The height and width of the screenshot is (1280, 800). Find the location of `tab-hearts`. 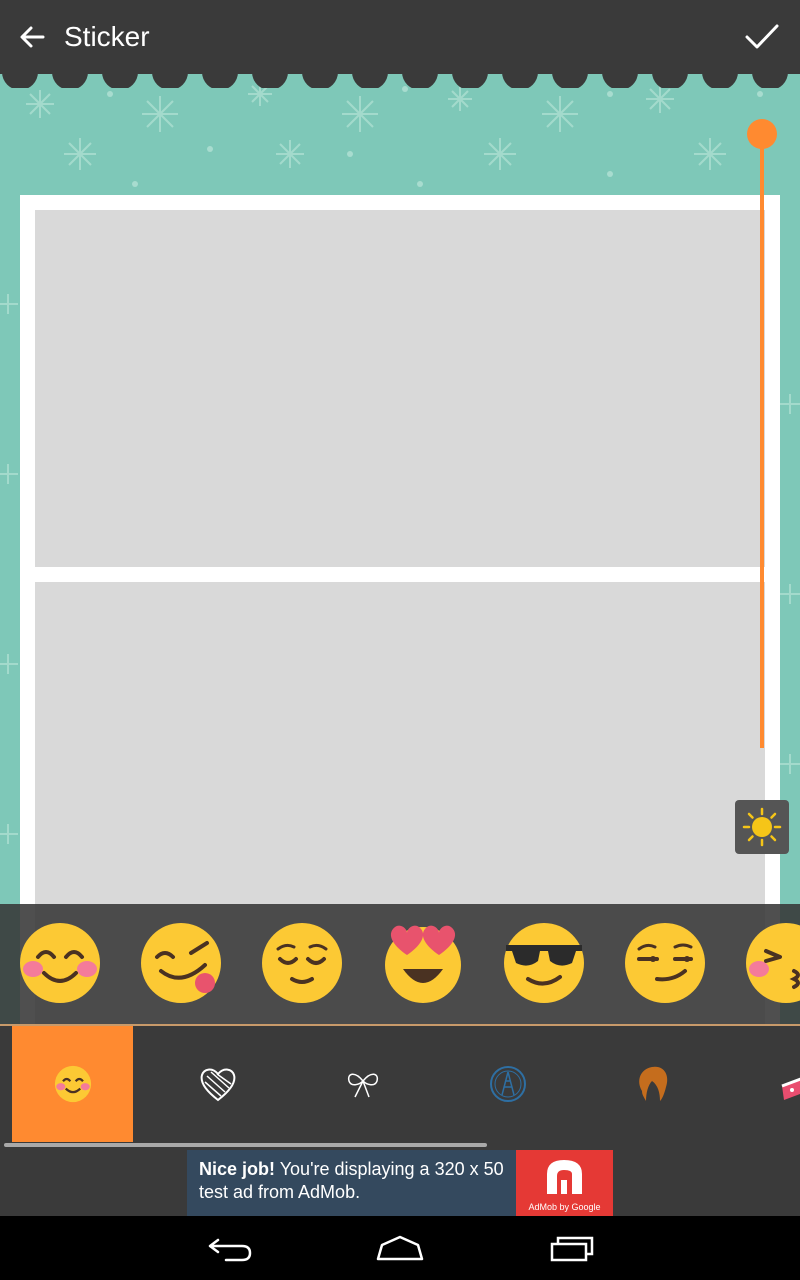

tab-hearts is located at coordinates (217, 1084).